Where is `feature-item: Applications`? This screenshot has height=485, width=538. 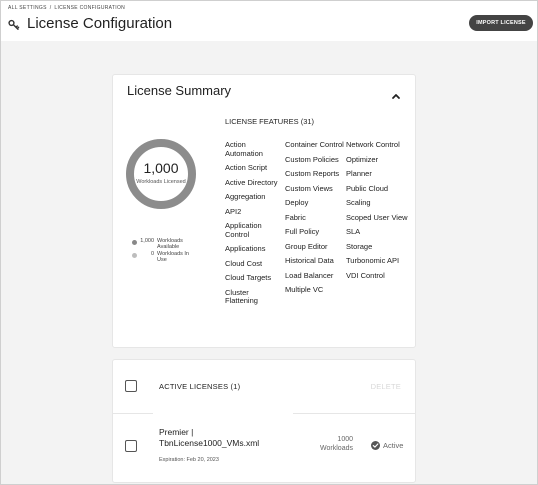 feature-item: Applications is located at coordinates (245, 248).